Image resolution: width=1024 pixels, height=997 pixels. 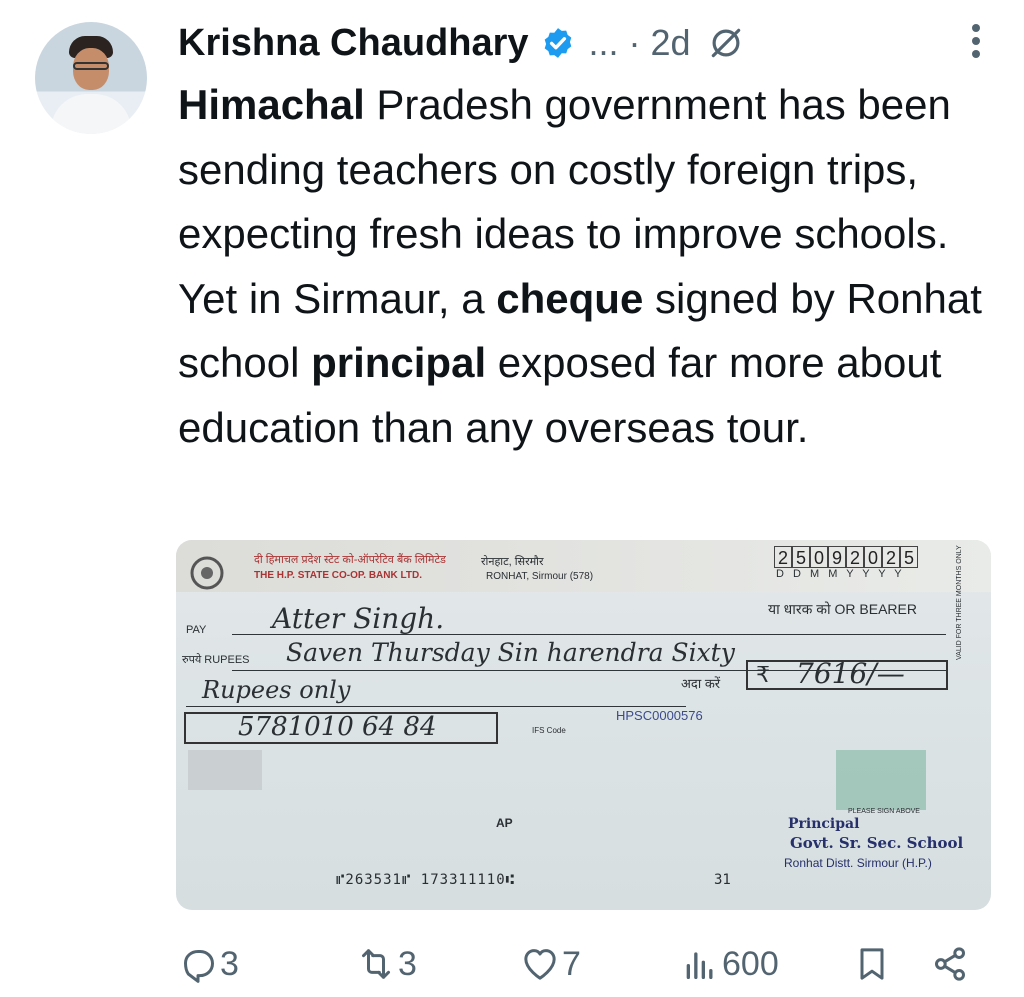 I want to click on date-digit: 9, so click(x=837, y=557).